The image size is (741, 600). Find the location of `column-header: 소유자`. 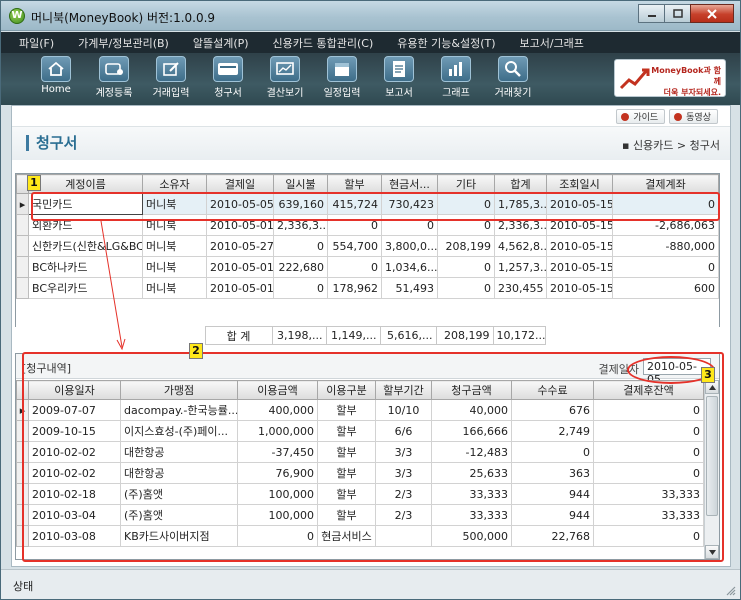

column-header: 소유자 is located at coordinates (174, 184).